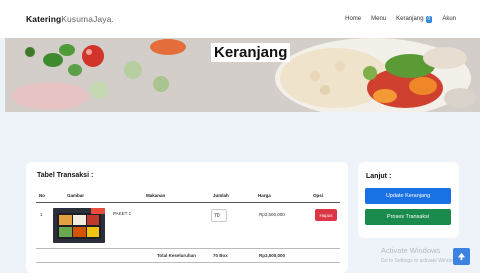  I want to click on row-food: PAKET 1, so click(122, 213).